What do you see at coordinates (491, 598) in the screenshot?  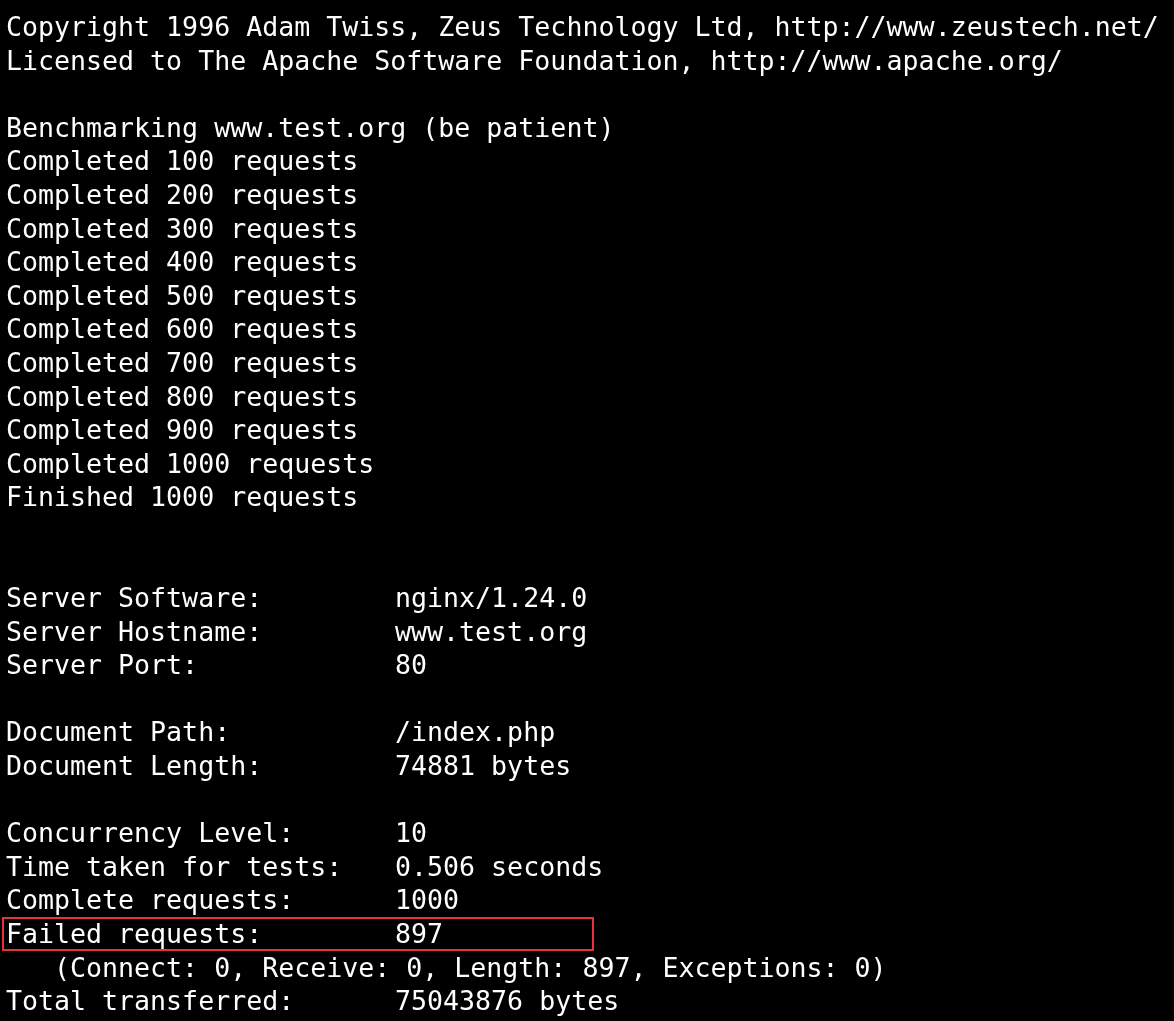 I see `field-value: nginx/1.24.0` at bounding box center [491, 598].